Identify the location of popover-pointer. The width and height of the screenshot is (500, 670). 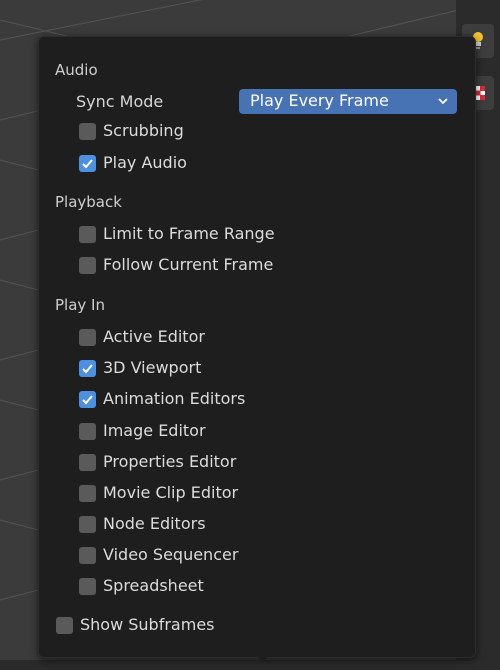
(263, 658).